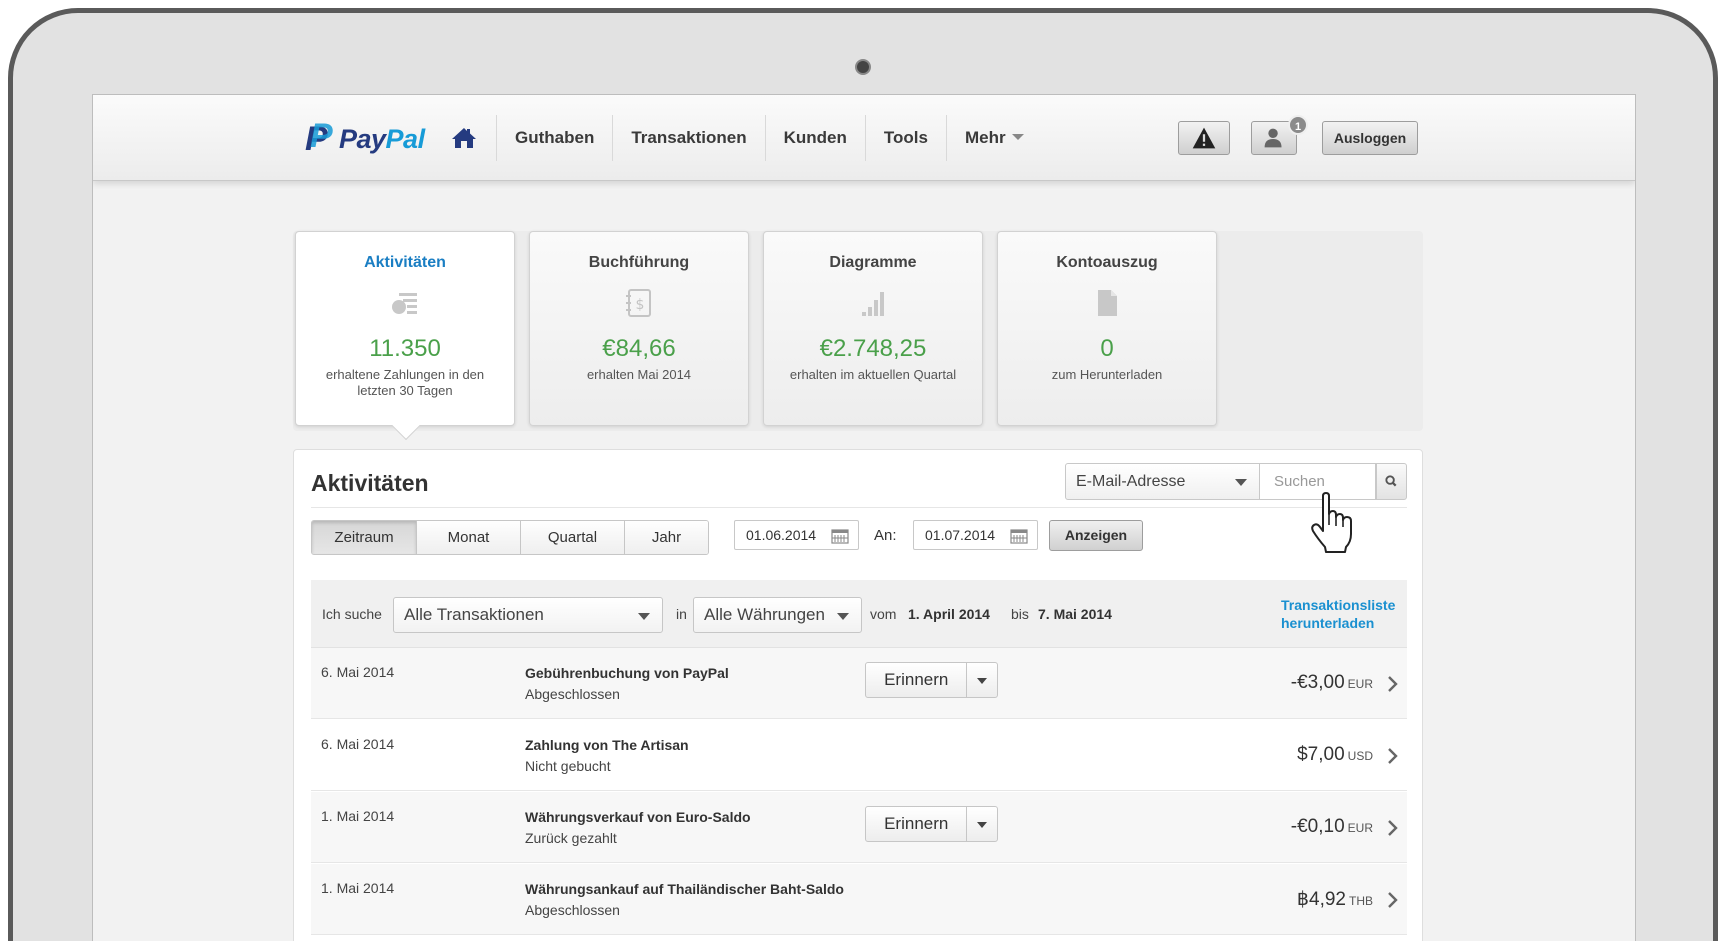 Image resolution: width=1719 pixels, height=941 pixels. Describe the element at coordinates (1360, 828) in the screenshot. I see `amount-currency: EUR` at that location.